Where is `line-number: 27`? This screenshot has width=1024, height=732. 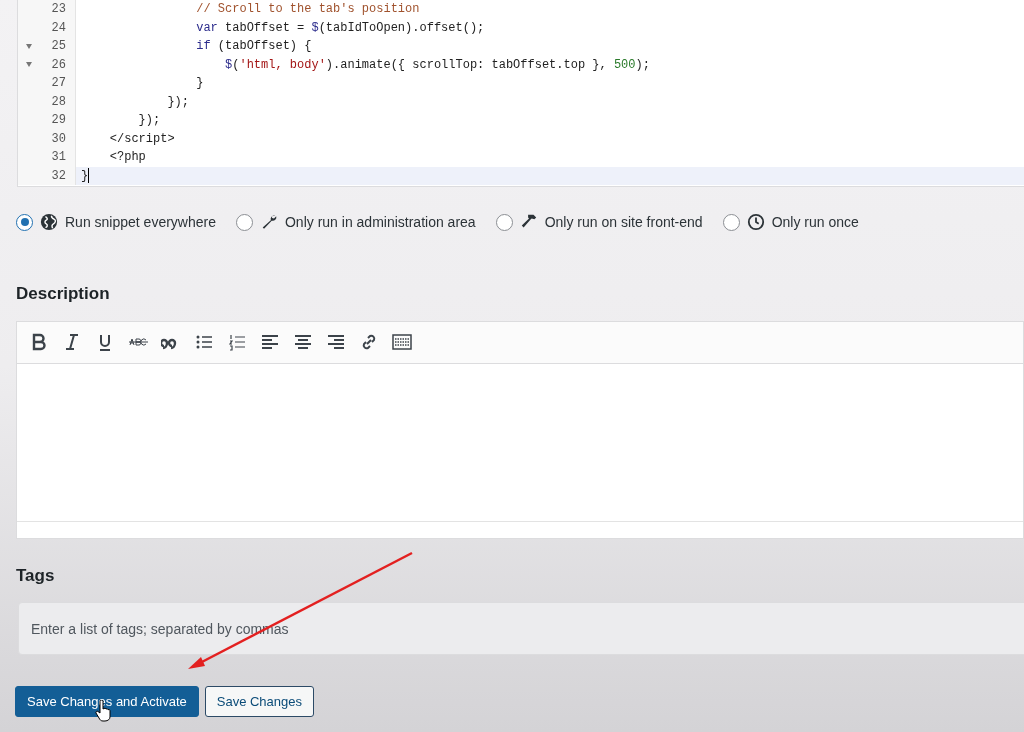
line-number: 27 is located at coordinates (58, 84).